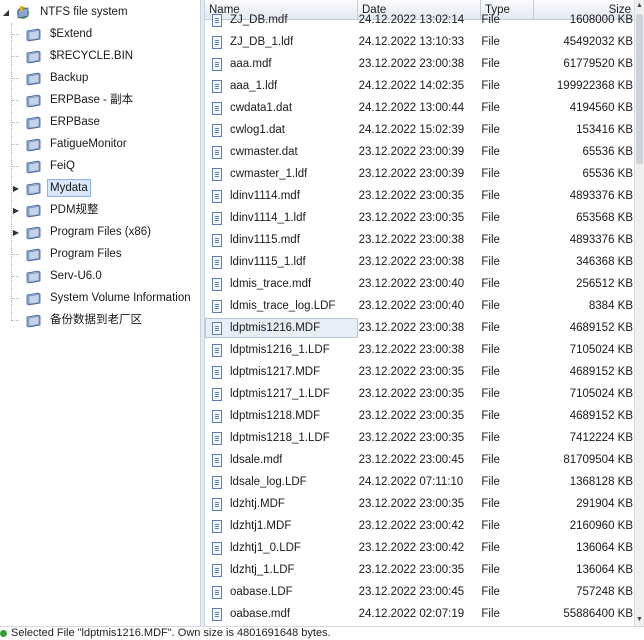 The width and height of the screenshot is (644, 640). I want to click on file-size: 153416 KB, so click(605, 130).